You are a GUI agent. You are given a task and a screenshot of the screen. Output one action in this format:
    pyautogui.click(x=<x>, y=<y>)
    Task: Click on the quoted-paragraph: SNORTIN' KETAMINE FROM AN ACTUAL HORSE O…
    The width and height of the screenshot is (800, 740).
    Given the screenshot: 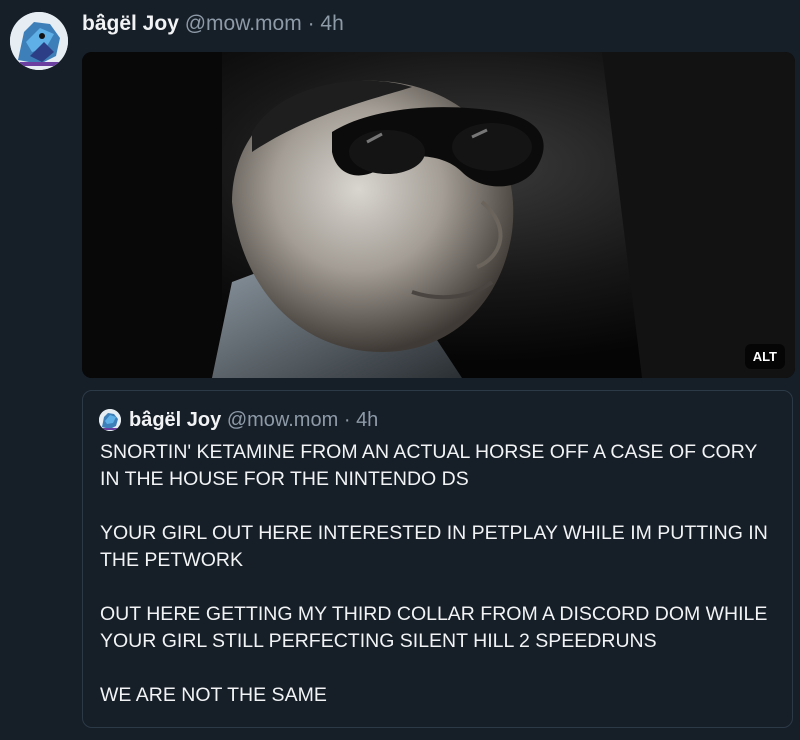 What is the action you would take?
    pyautogui.click(x=429, y=465)
    